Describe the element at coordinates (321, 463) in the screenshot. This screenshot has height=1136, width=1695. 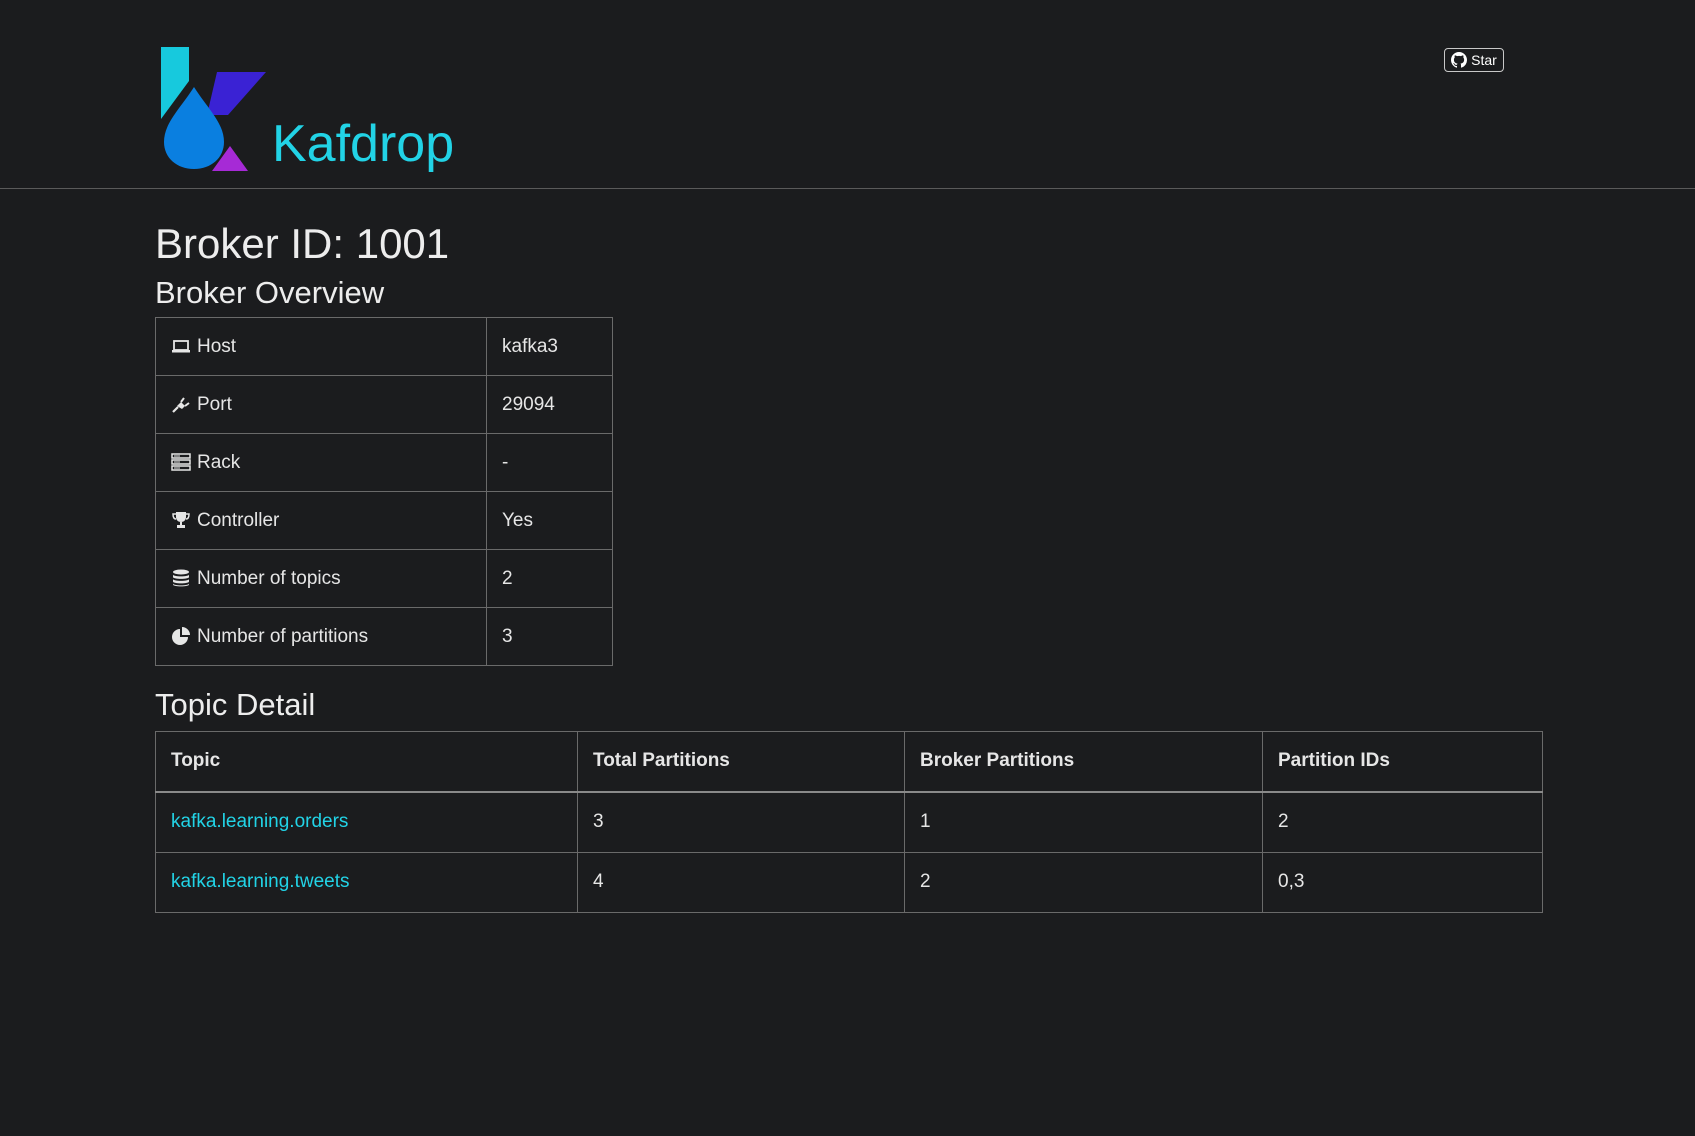
I see `overview-key-cell: Rack` at that location.